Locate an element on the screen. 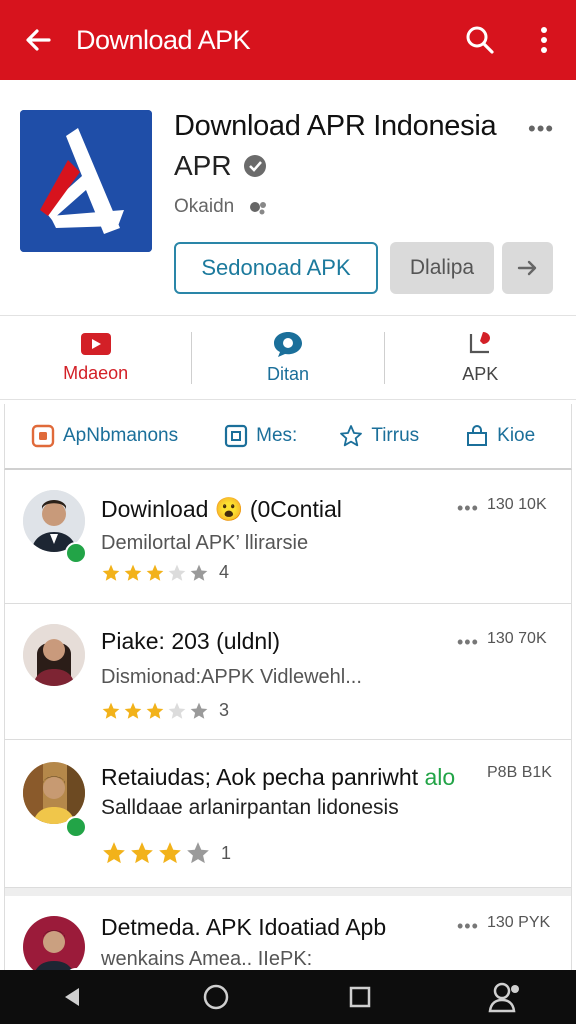 The image size is (576, 1024). nav-account-icon is located at coordinates (503, 997).